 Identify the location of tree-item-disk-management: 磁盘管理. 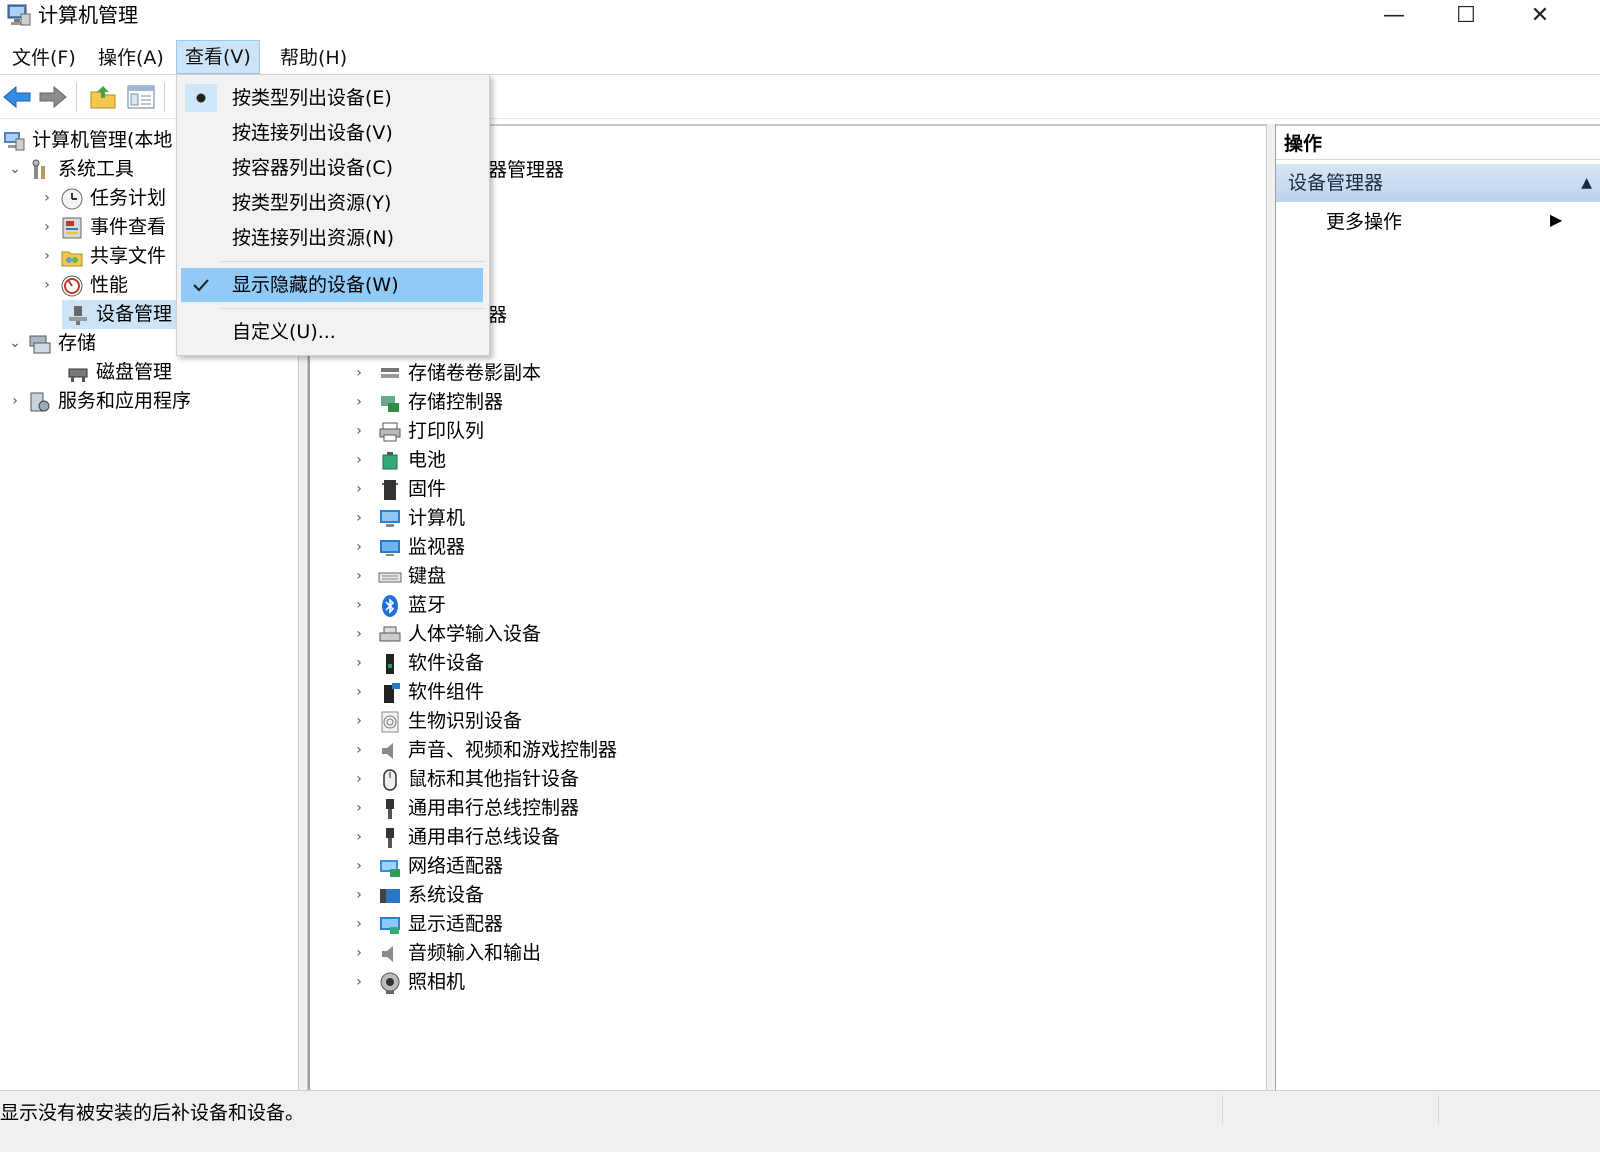
(117, 372).